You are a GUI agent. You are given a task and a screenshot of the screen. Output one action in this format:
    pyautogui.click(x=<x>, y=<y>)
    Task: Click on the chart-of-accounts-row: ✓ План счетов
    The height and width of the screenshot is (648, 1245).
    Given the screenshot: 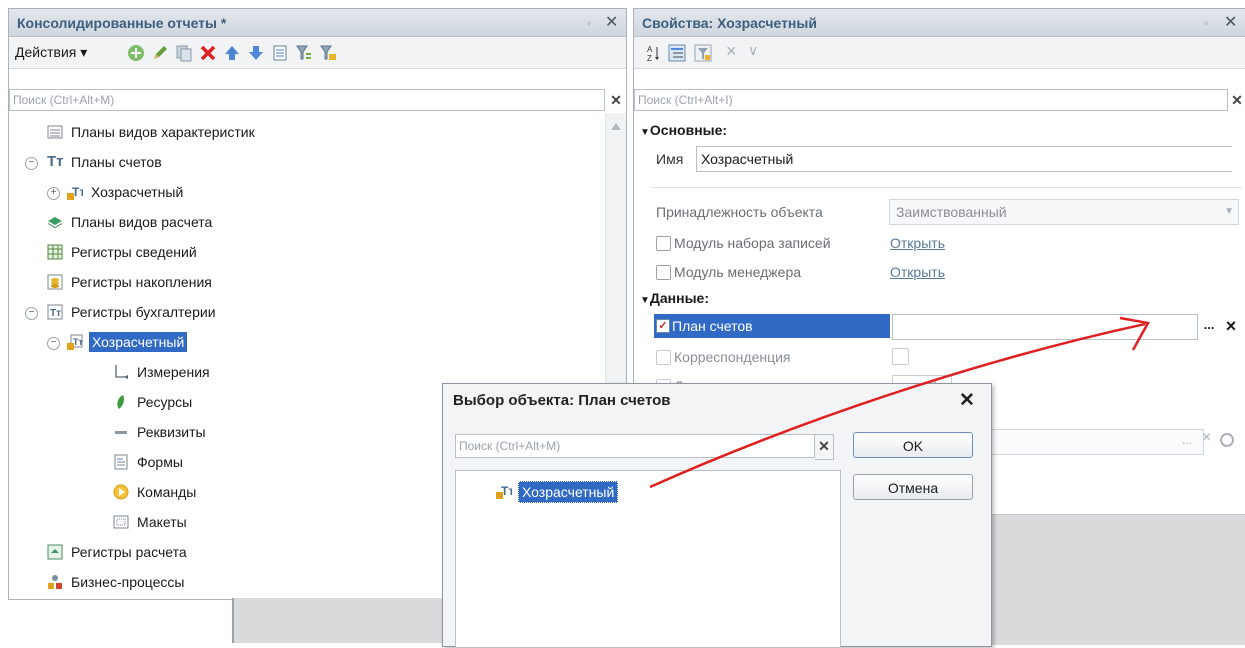 What is the action you would take?
    pyautogui.click(x=772, y=326)
    